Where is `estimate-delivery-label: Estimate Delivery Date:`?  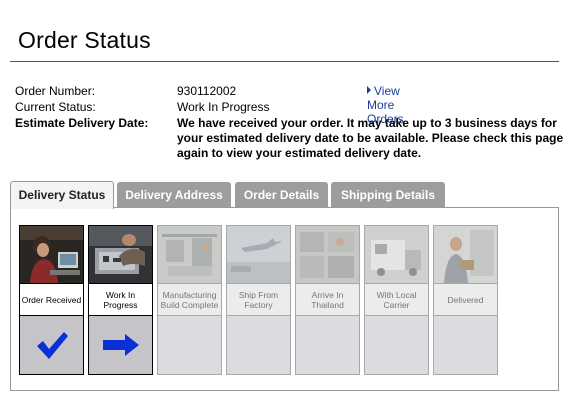
estimate-delivery-label: Estimate Delivery Date: is located at coordinates (82, 123).